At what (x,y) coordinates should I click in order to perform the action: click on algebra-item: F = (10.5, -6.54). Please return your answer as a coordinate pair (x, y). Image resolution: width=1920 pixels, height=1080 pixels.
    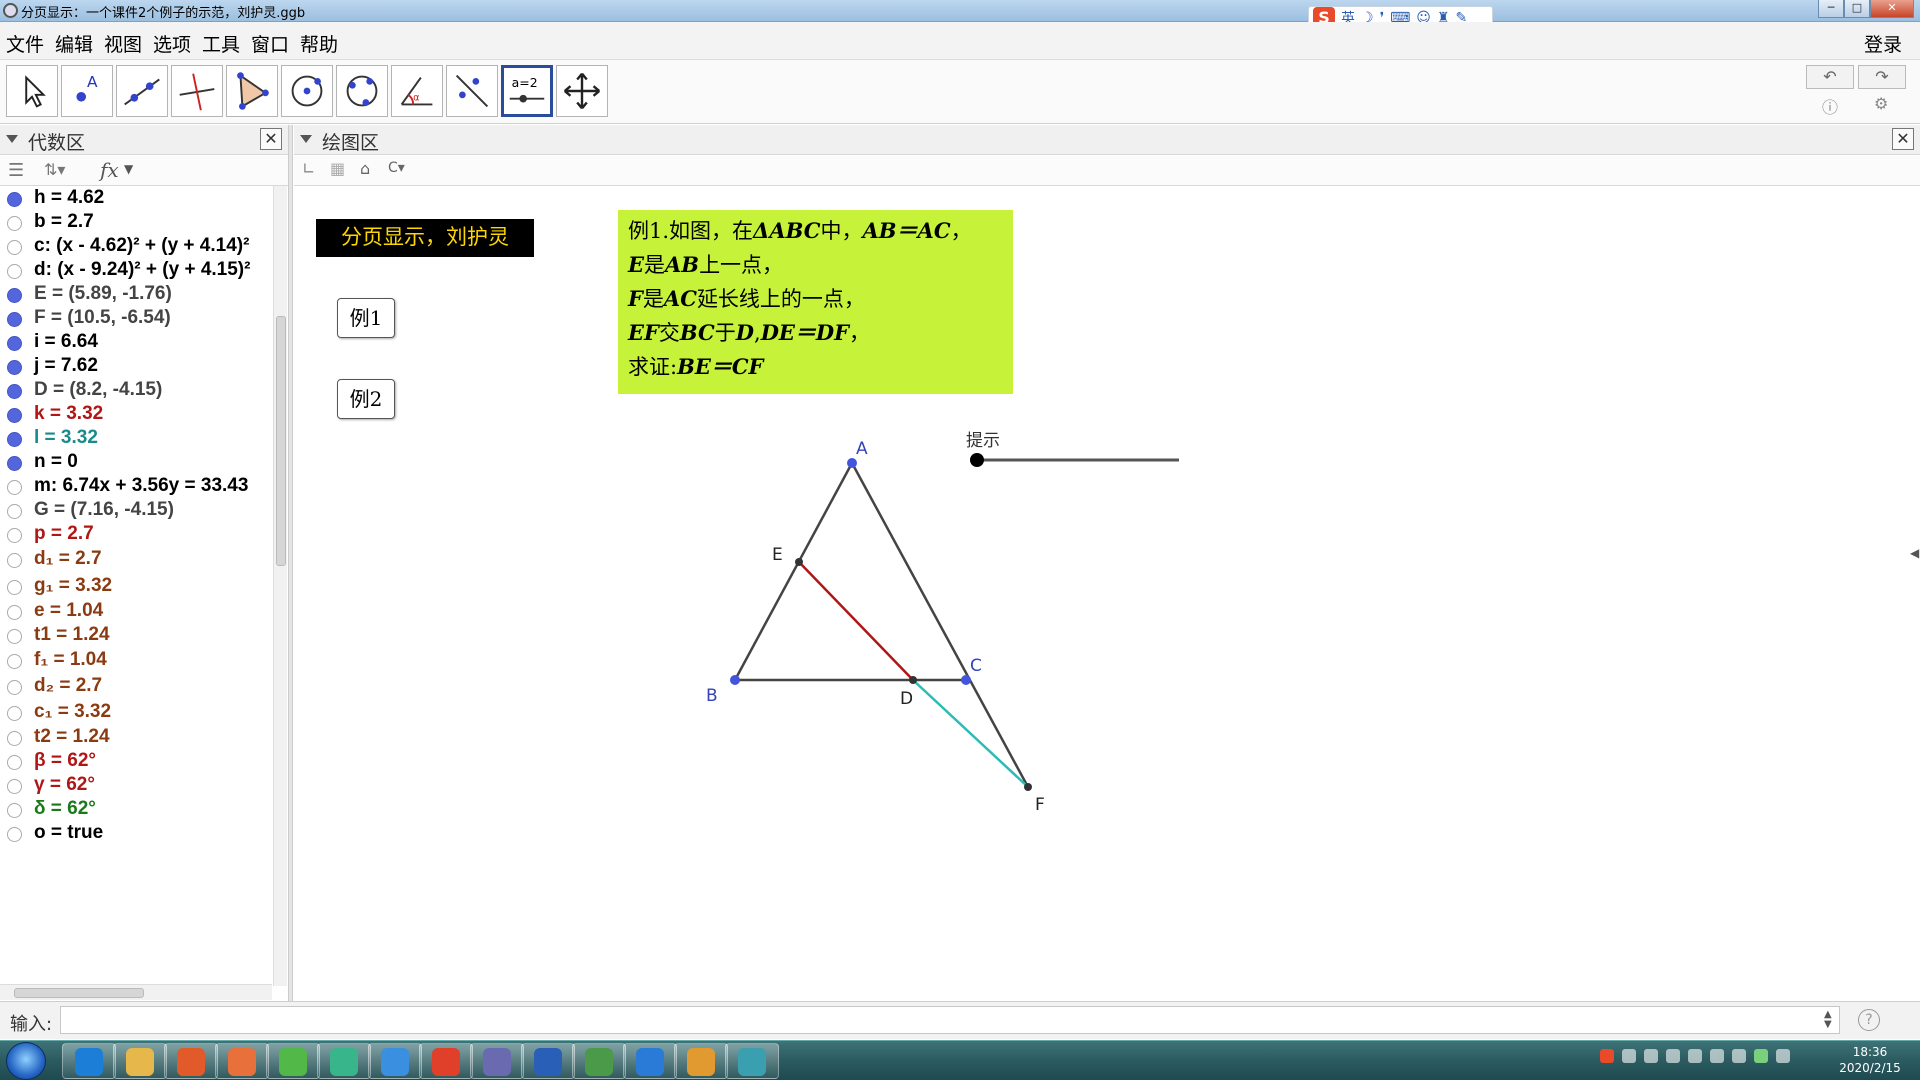
    Looking at the image, I should click on (136, 319).